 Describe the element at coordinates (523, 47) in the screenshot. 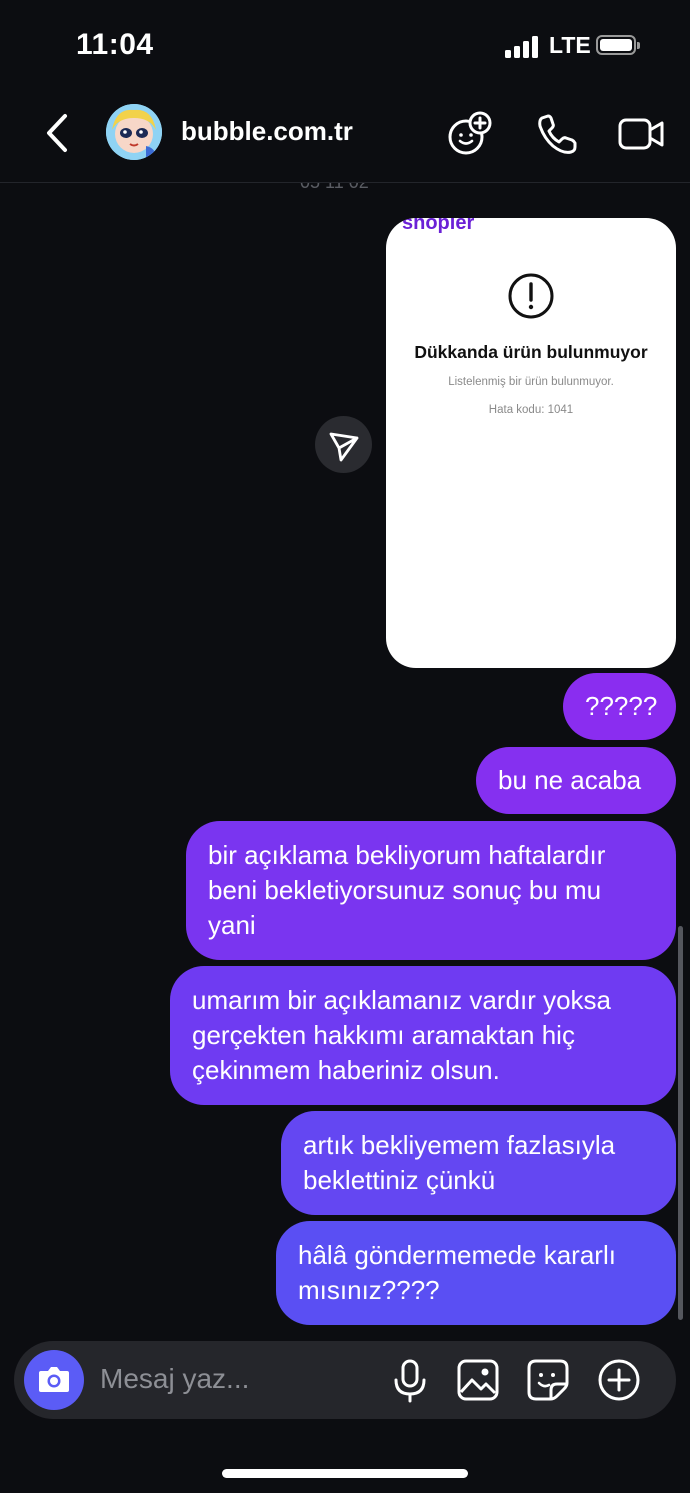

I see `signal-strength-icon` at that location.